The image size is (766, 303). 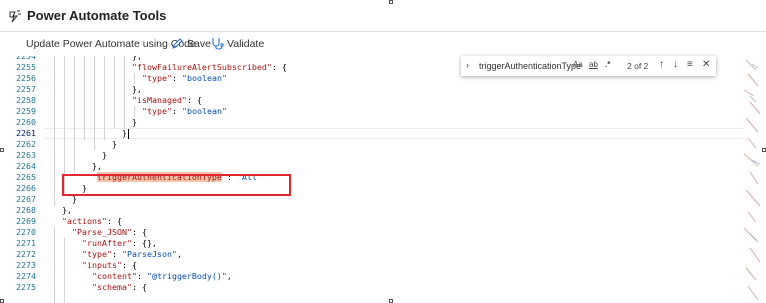 What do you see at coordinates (690, 64) in the screenshot?
I see `find-in-selection-icon: ≡` at bounding box center [690, 64].